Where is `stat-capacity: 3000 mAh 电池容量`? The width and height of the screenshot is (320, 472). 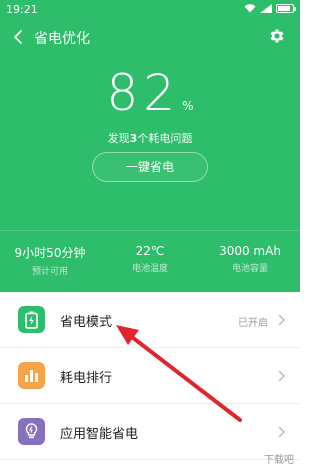
stat-capacity: 3000 mAh 电池容量 is located at coordinates (250, 264).